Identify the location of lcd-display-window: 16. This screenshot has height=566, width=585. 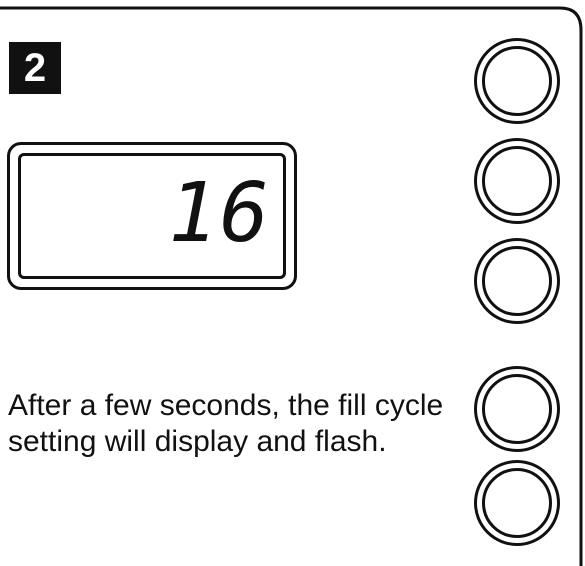
(152, 216).